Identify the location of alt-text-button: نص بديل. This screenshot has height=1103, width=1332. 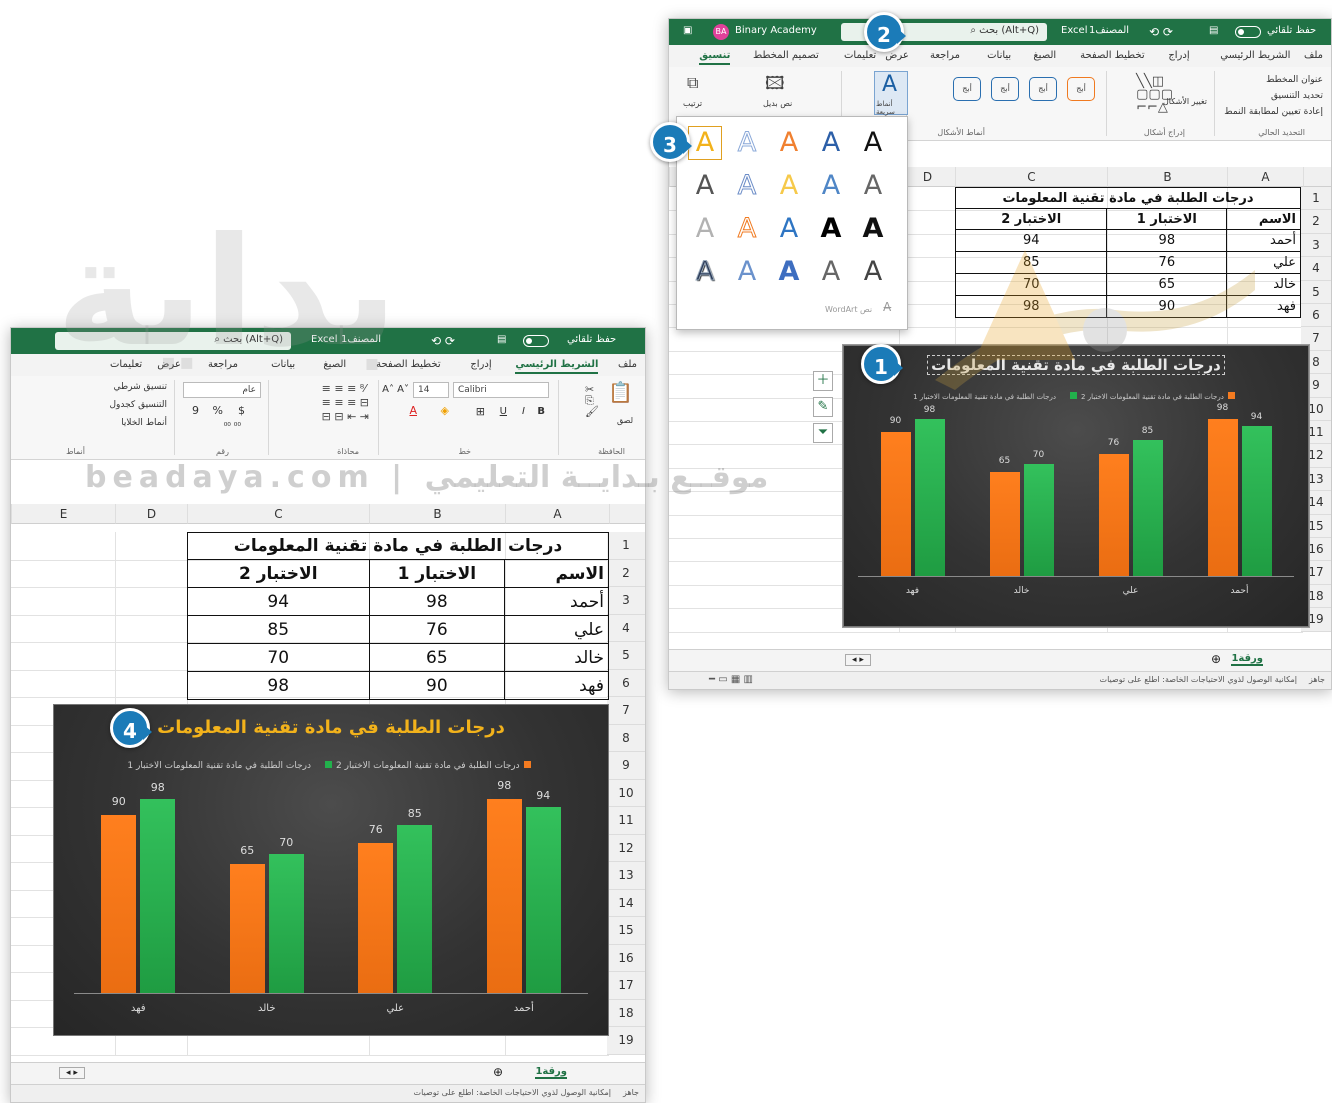
(777, 103).